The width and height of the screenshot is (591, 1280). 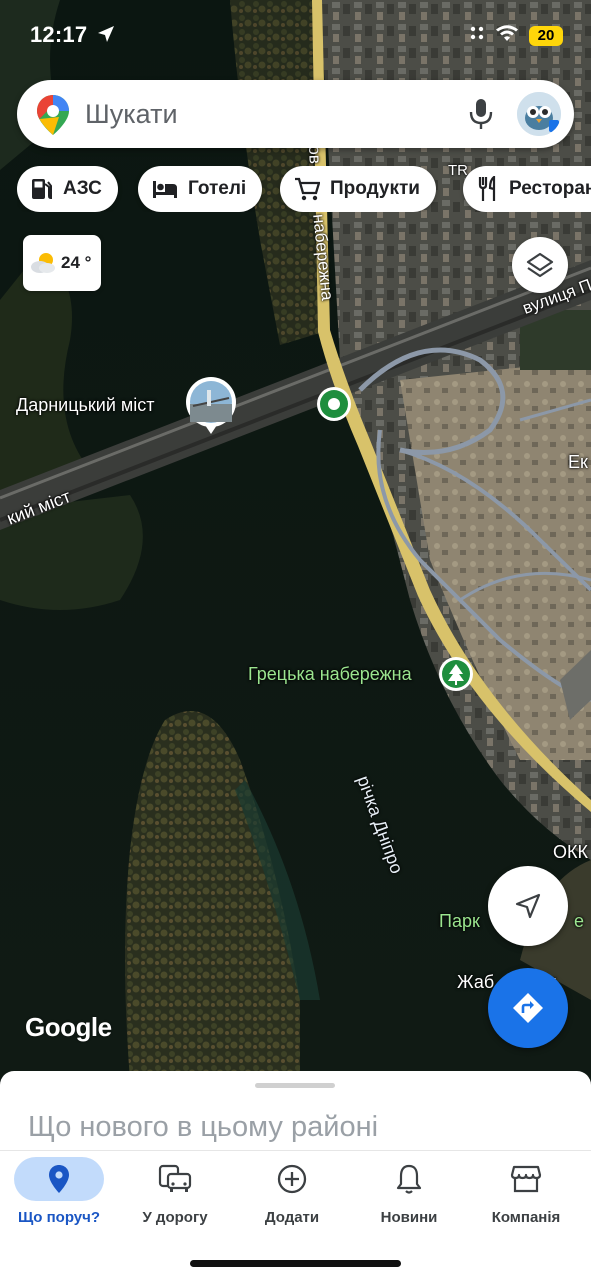 I want to click on nav-label: Новини, so click(x=409, y=1217).